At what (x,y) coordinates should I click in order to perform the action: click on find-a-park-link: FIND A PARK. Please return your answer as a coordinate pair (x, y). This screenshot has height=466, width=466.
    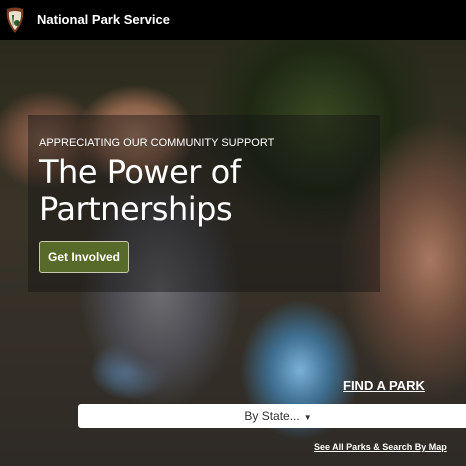
    Looking at the image, I should click on (384, 385).